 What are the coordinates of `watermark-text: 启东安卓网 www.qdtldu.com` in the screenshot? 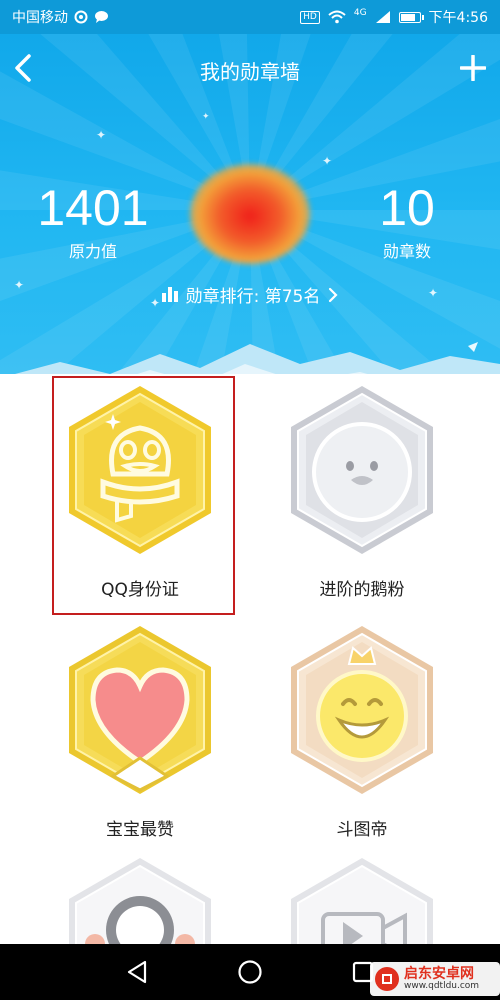 It's located at (441, 979).